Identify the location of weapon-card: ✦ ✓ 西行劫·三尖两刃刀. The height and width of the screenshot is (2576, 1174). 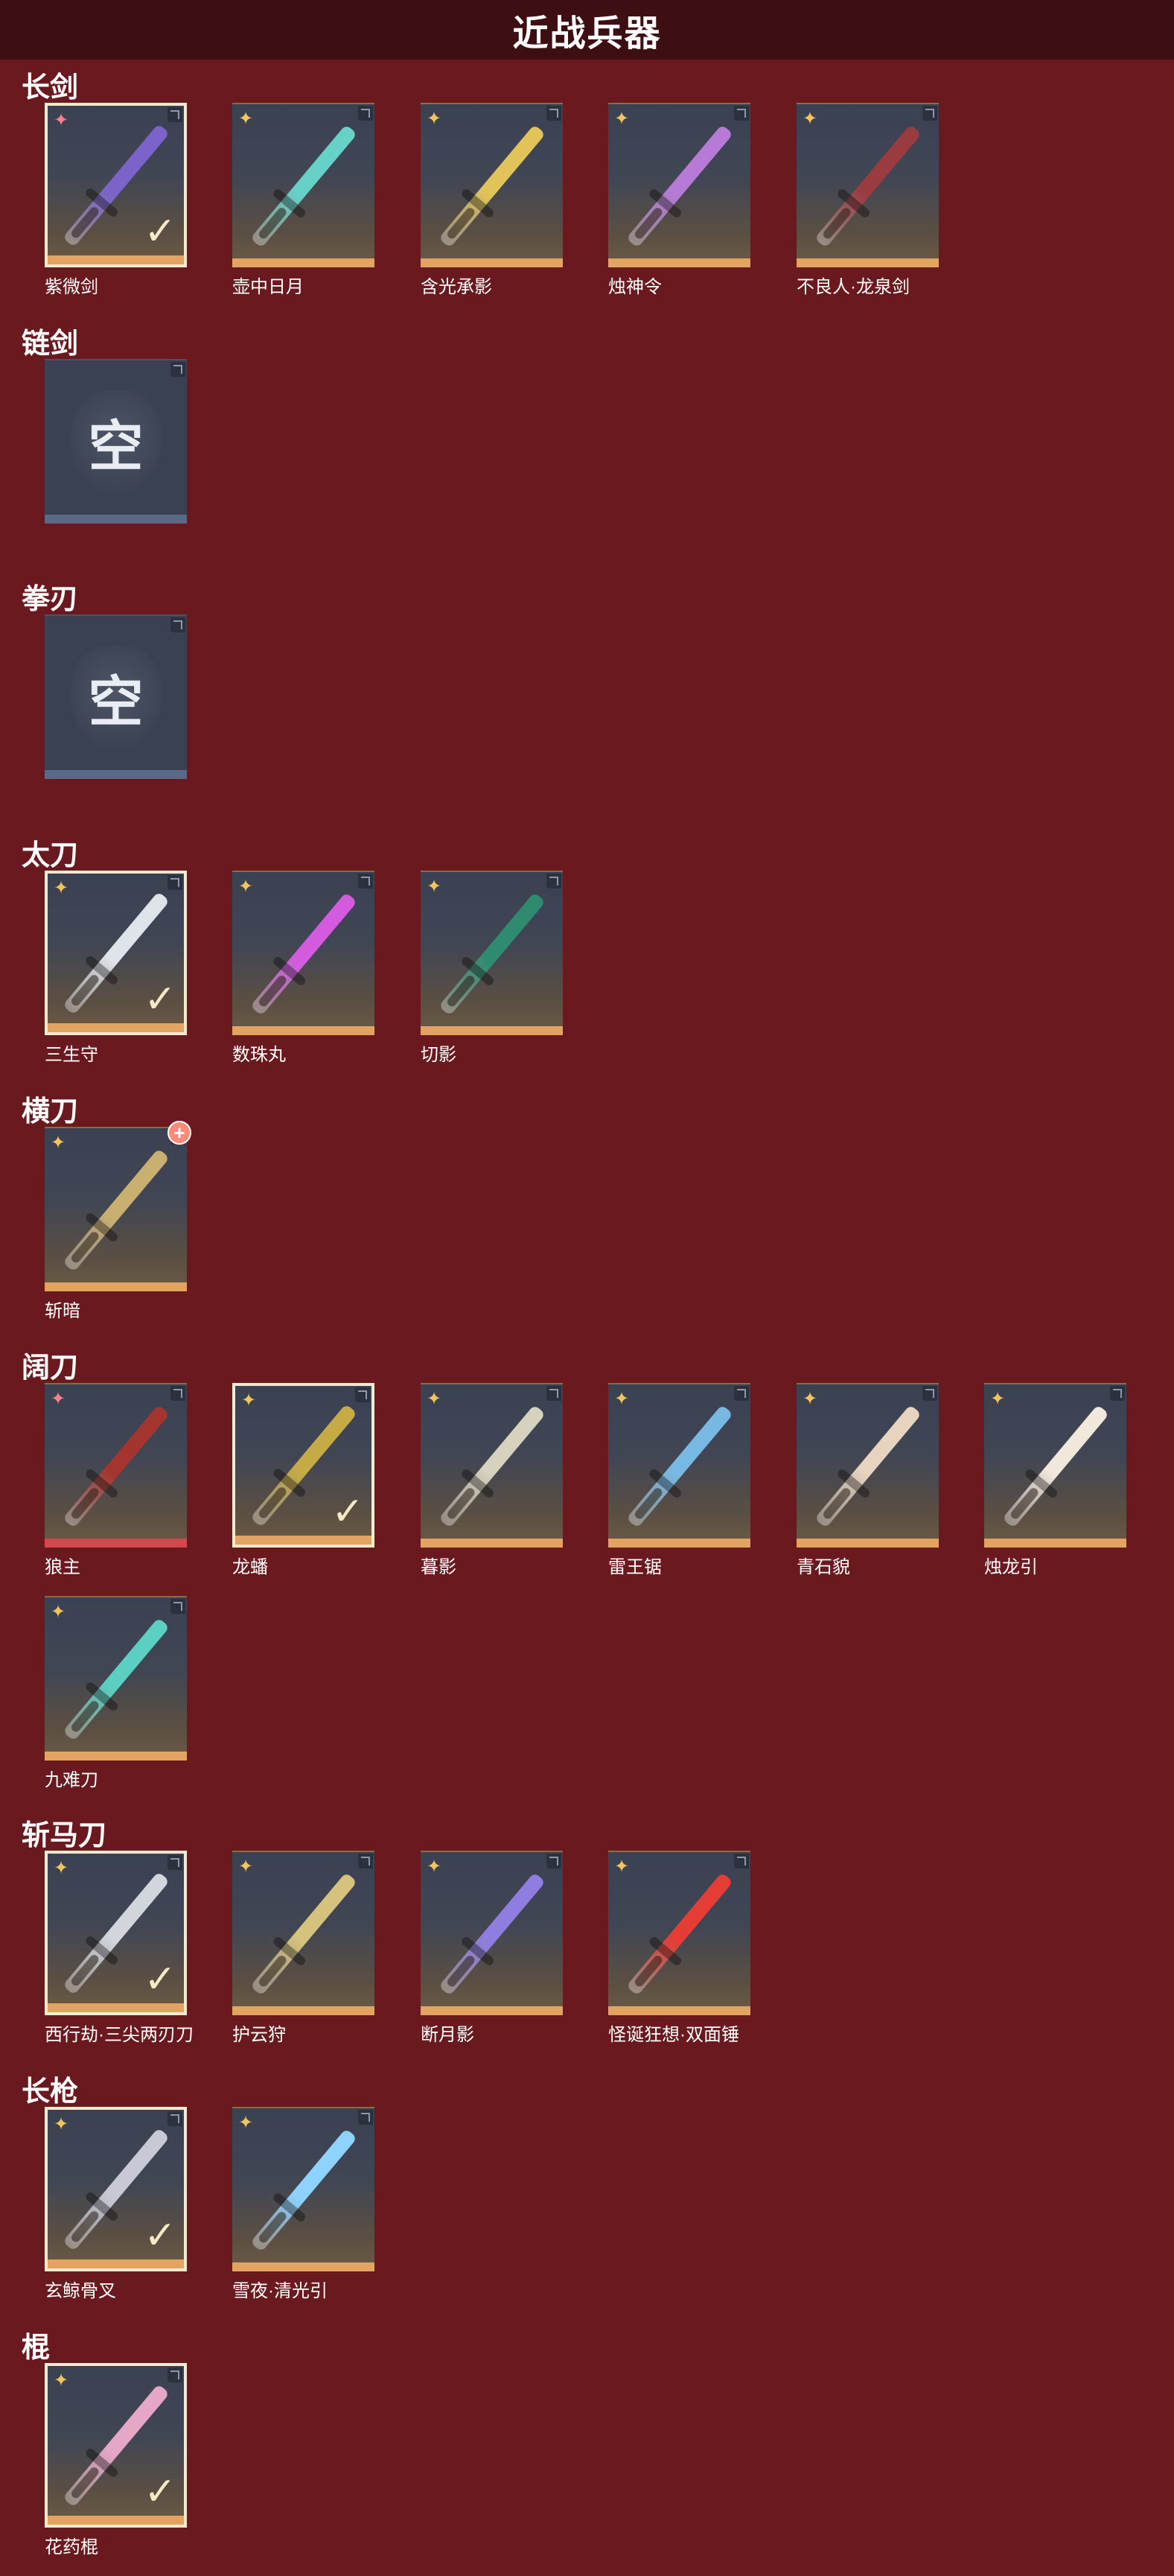
(120, 1948).